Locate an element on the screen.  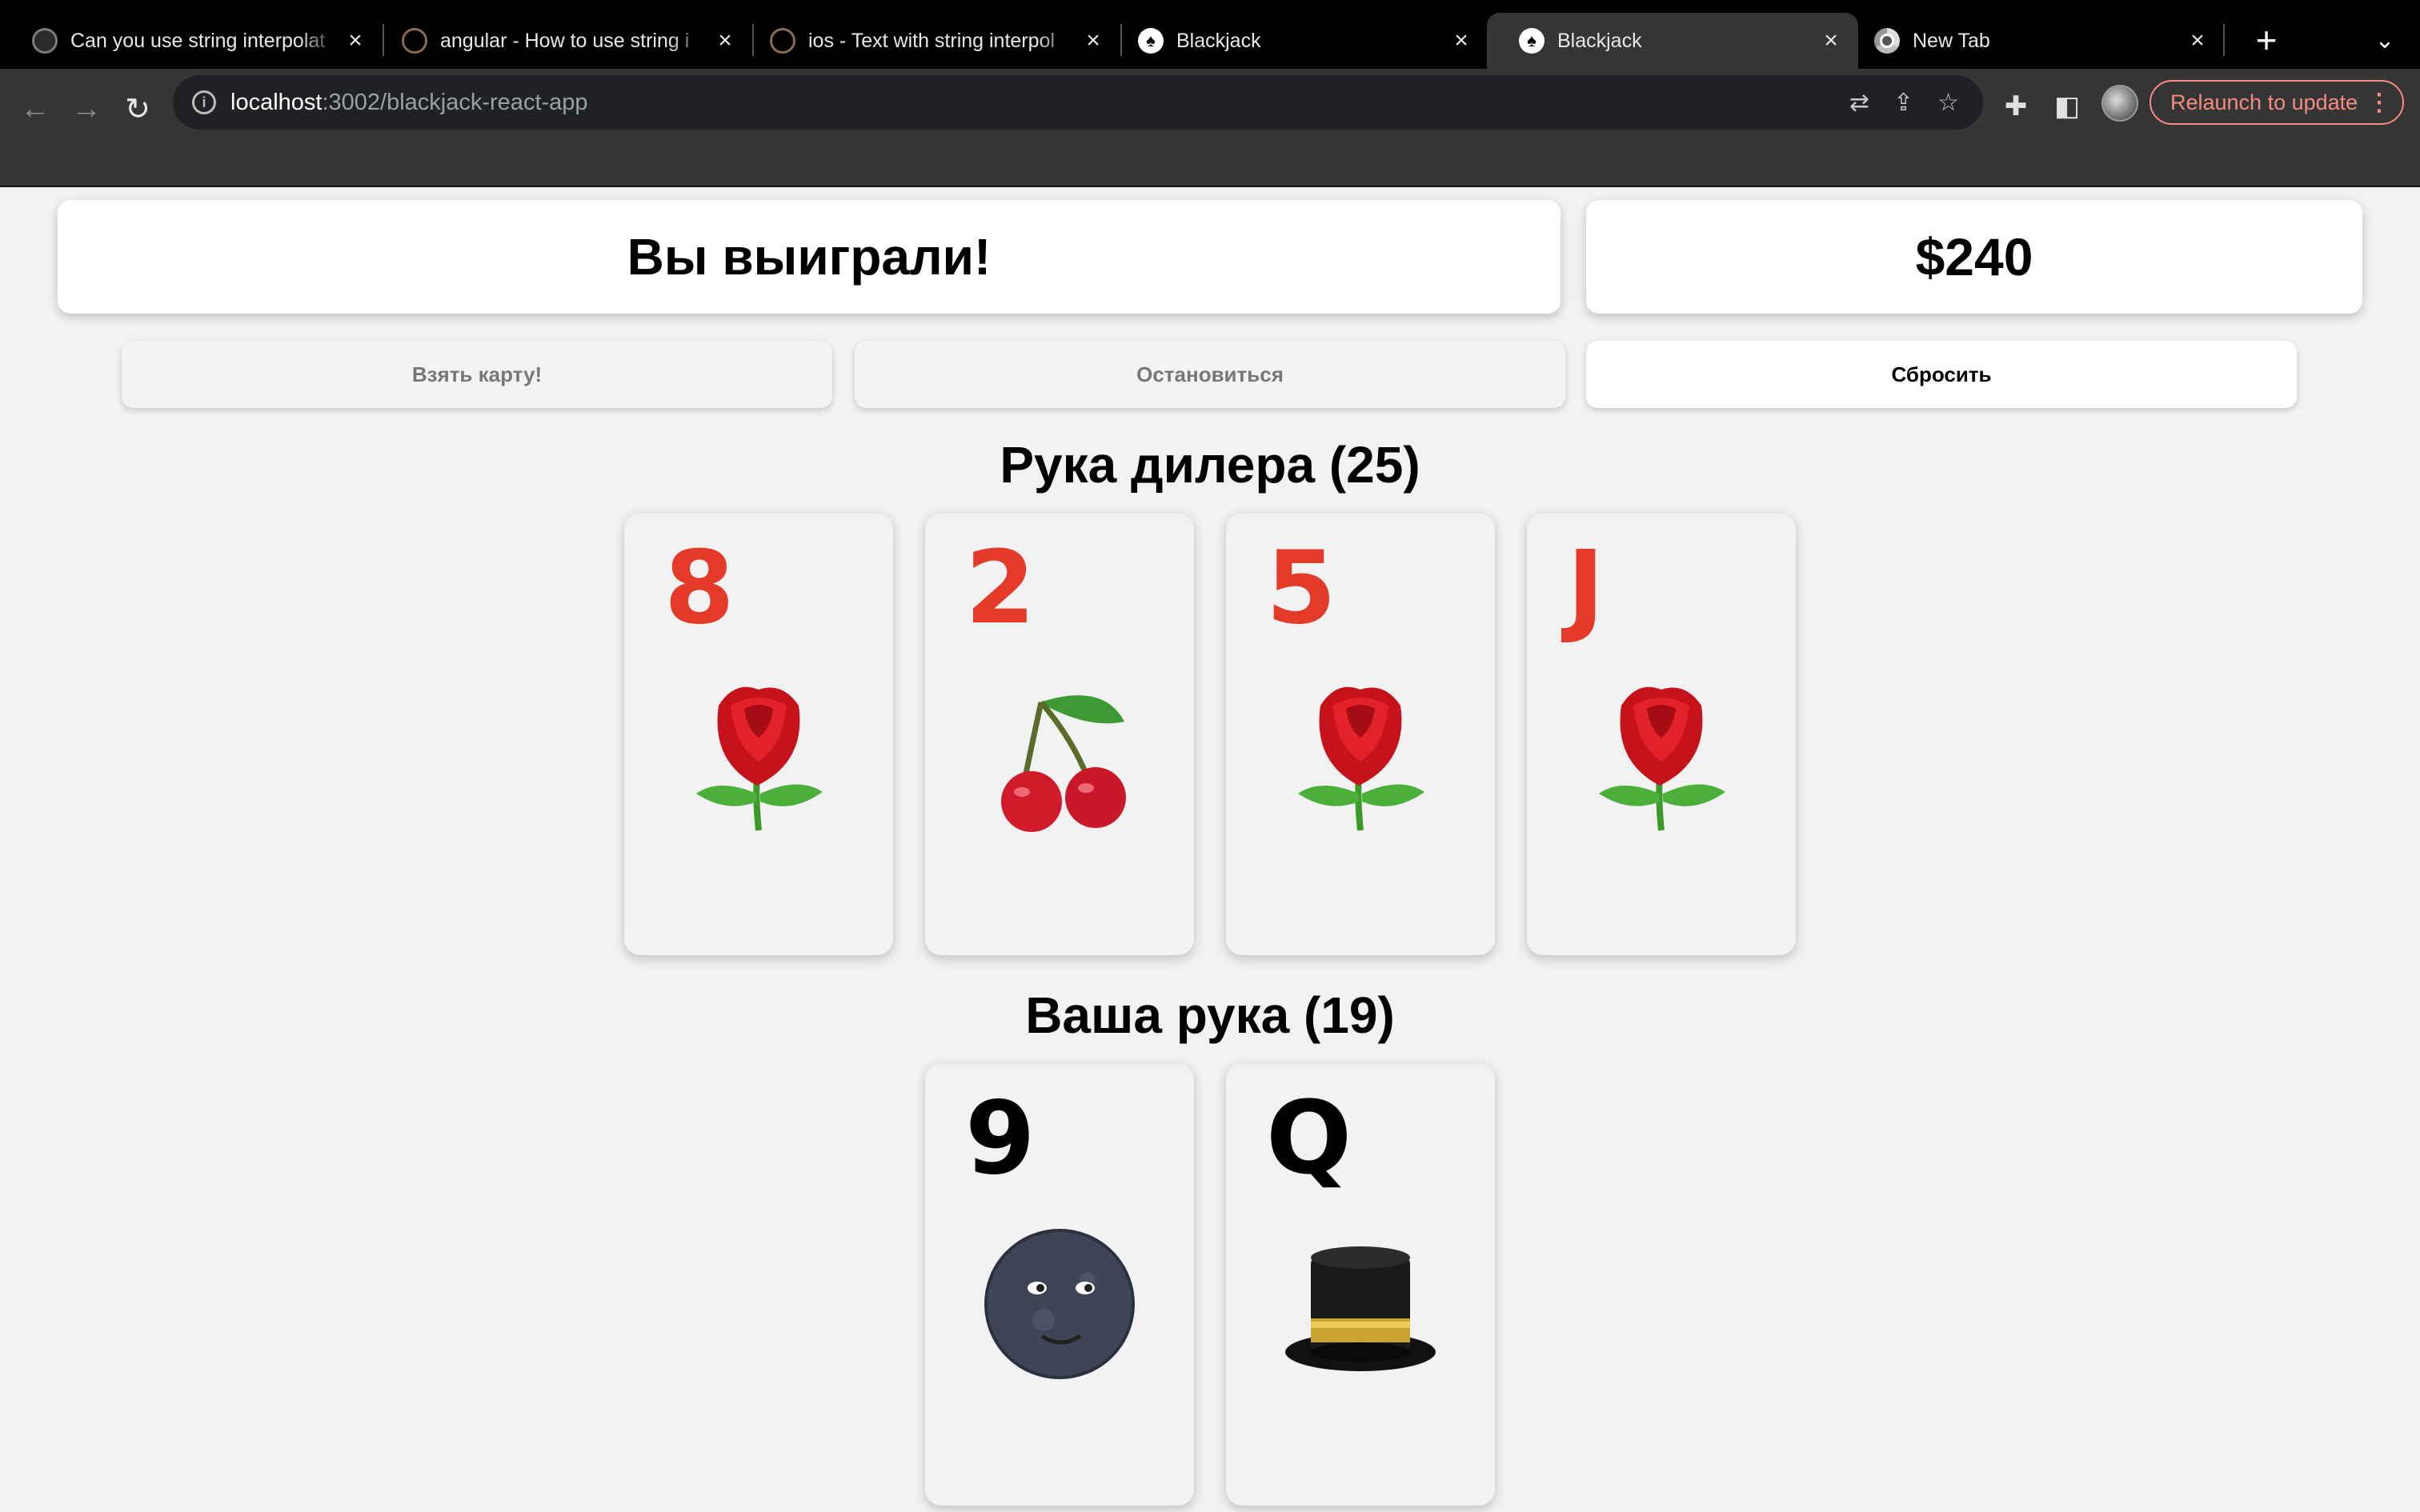
forward-arrow-icon: → is located at coordinates (86, 108).